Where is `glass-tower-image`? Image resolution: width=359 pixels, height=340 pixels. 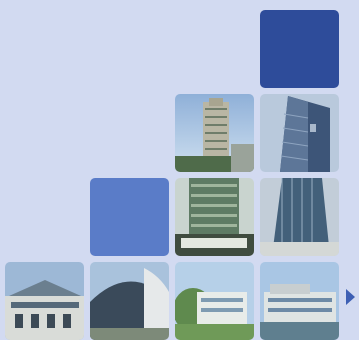
glass-tower-image is located at coordinates (299, 217).